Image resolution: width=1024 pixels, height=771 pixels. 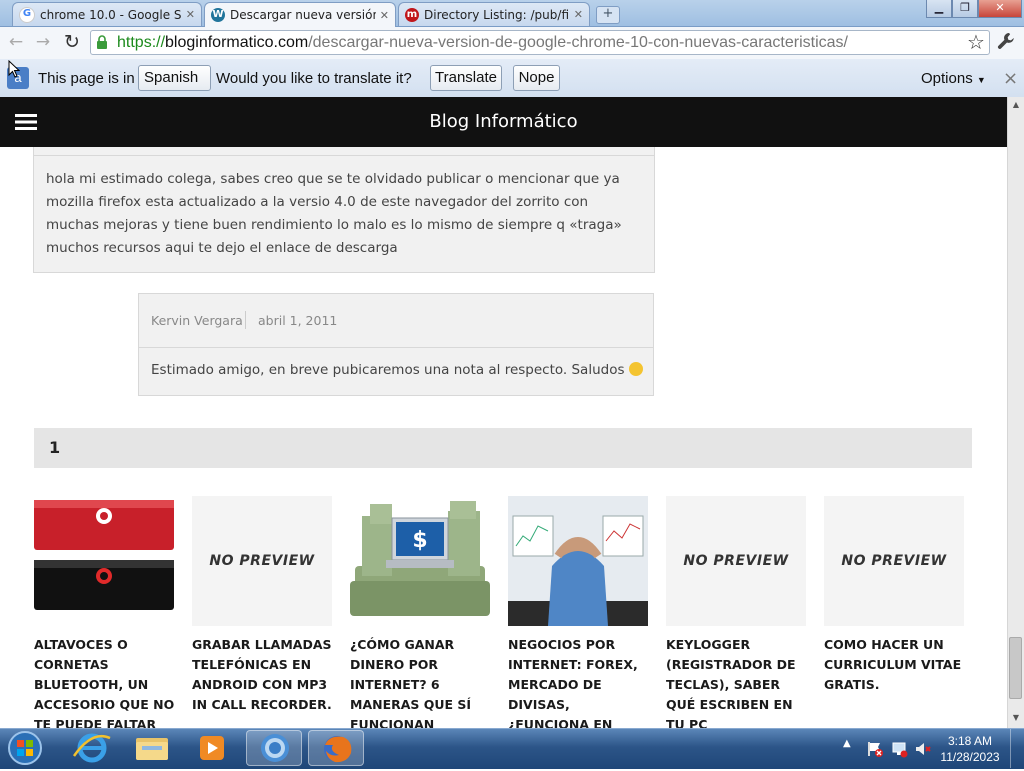 I want to click on wrench-icon, so click(x=1007, y=42).